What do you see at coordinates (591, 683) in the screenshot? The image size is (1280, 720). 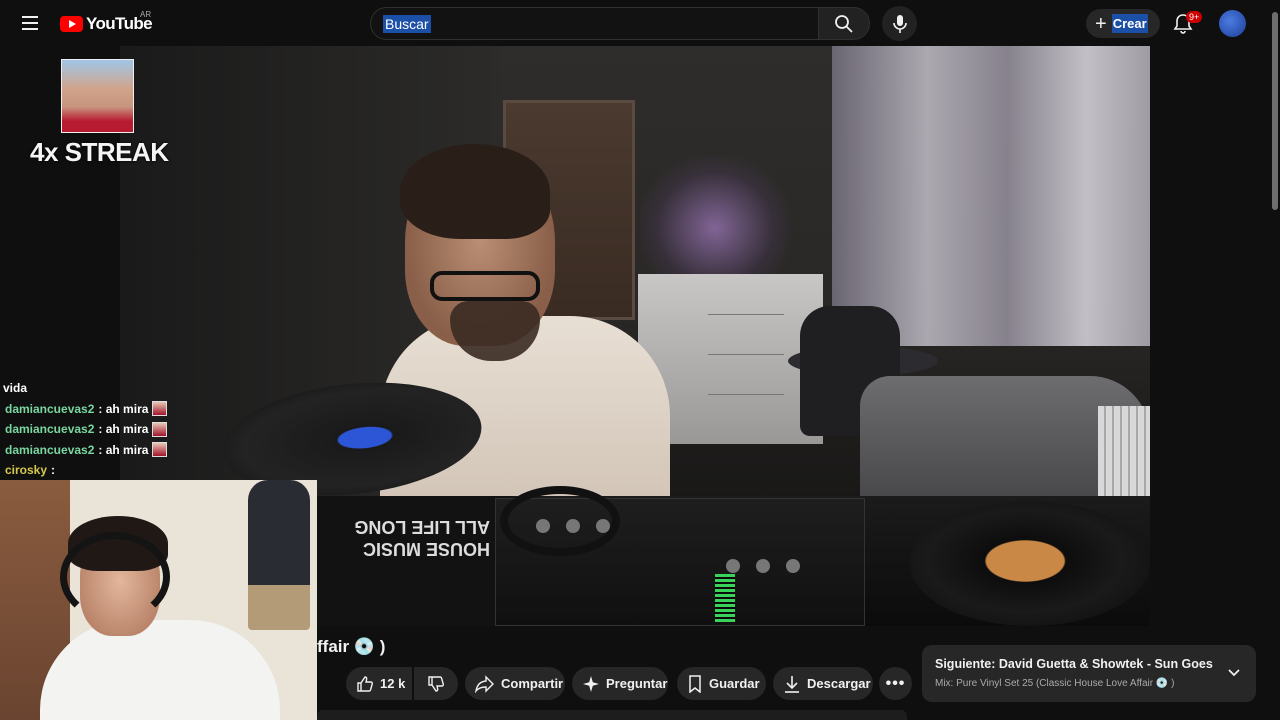 I see `sparkle-icon` at bounding box center [591, 683].